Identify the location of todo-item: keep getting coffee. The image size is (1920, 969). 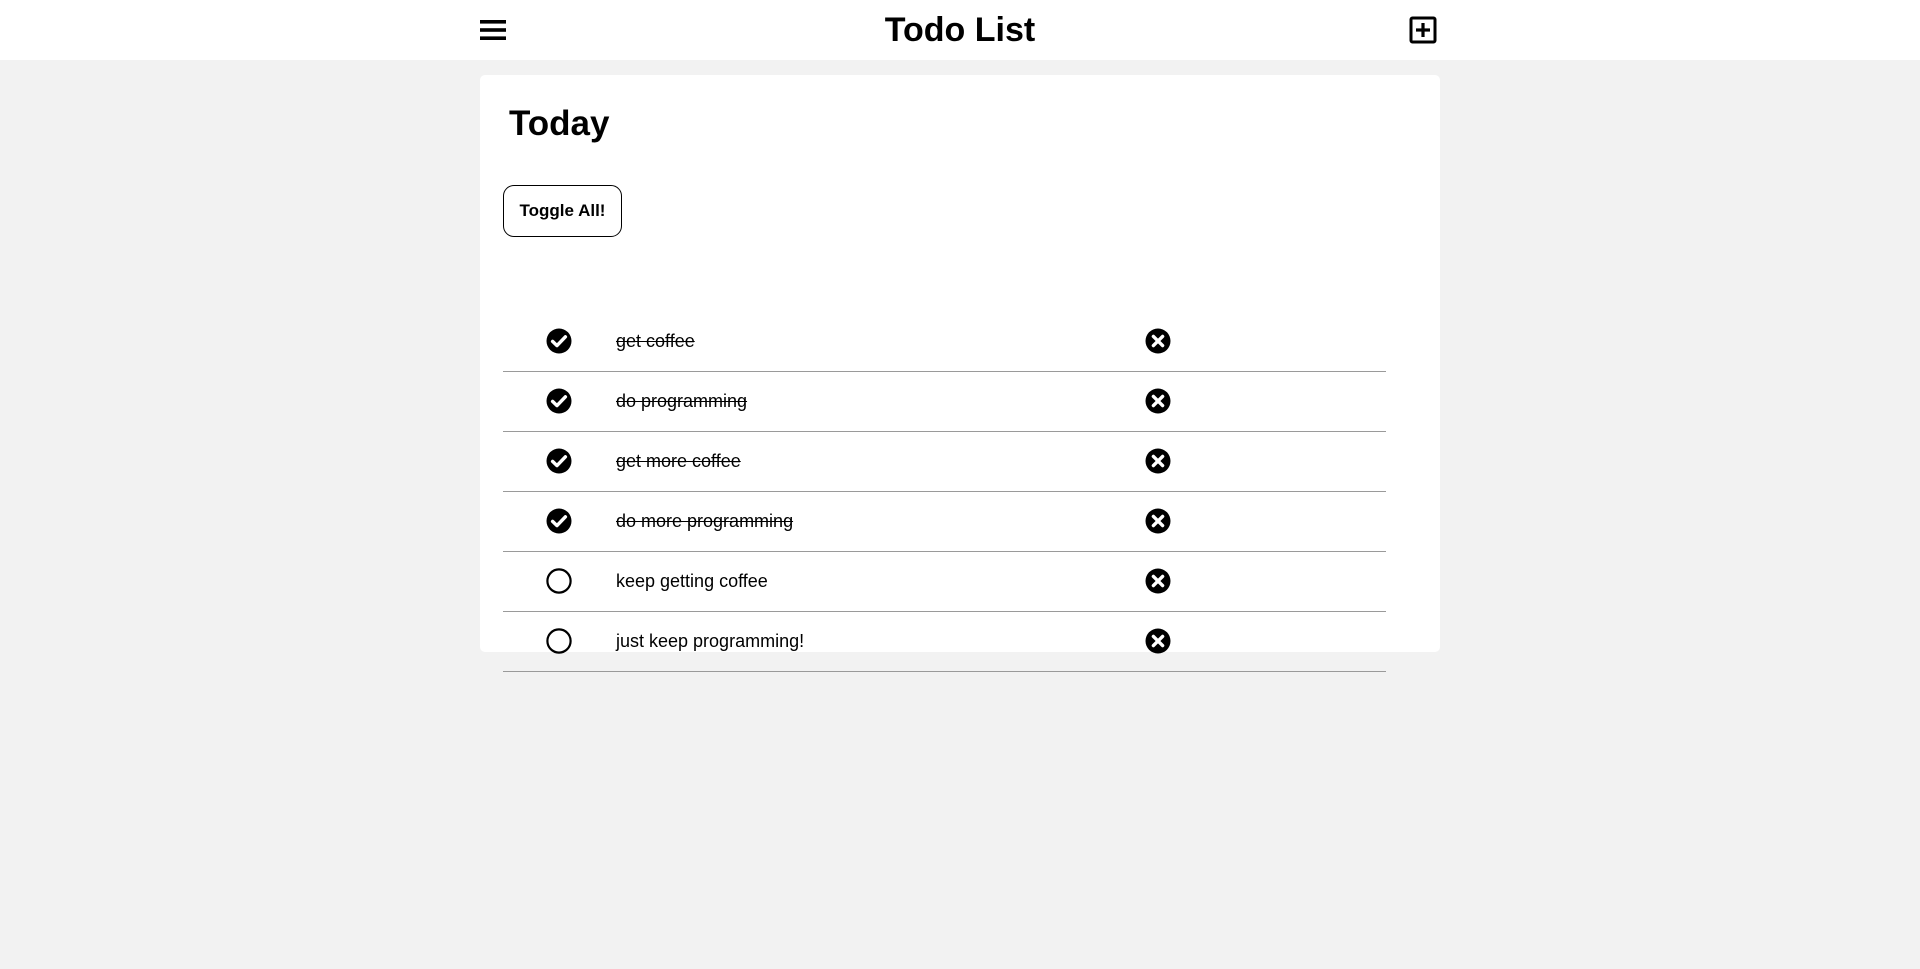
(944, 582).